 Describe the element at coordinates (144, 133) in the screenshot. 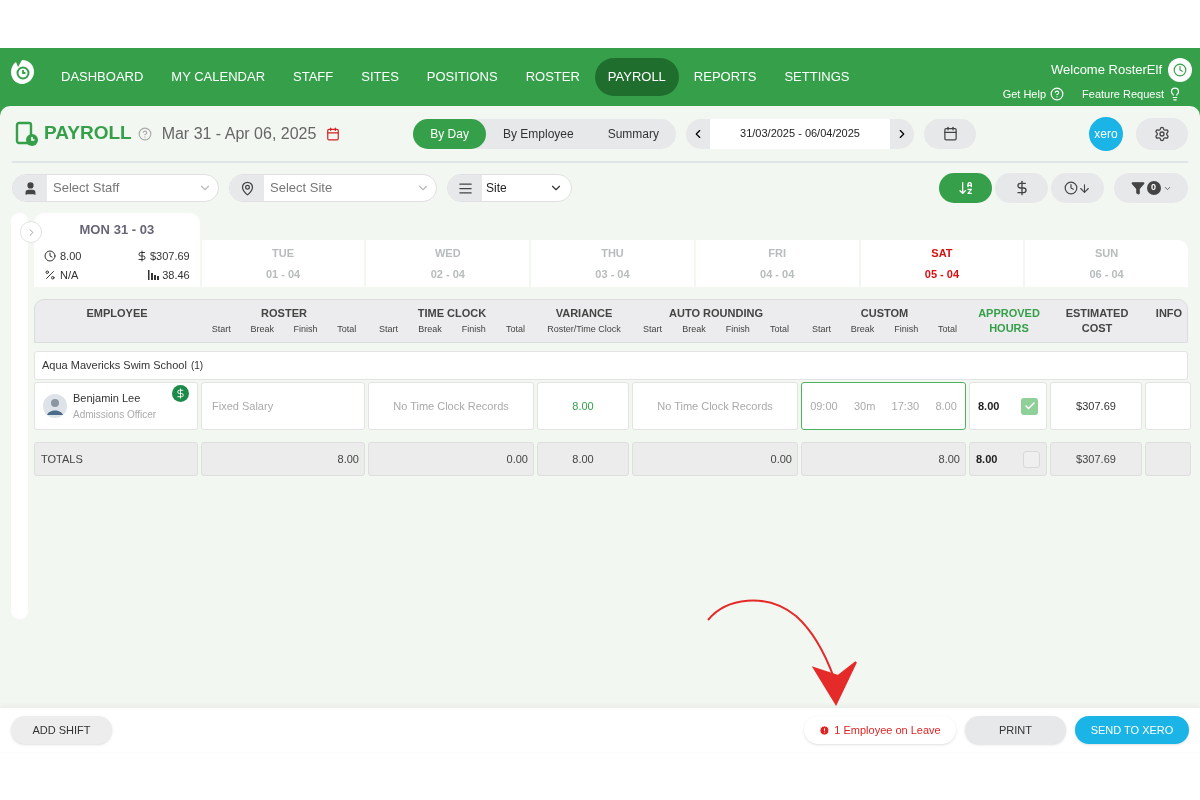

I see `help-icon` at that location.